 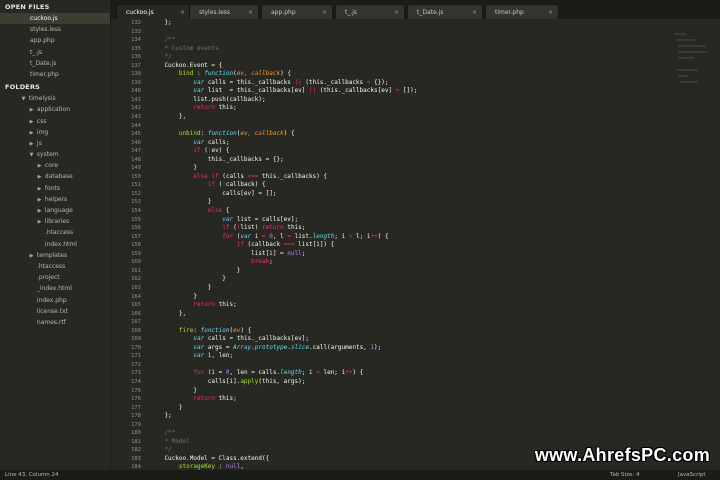 What do you see at coordinates (55, 132) in the screenshot?
I see `folder-item: ▶ img` at bounding box center [55, 132].